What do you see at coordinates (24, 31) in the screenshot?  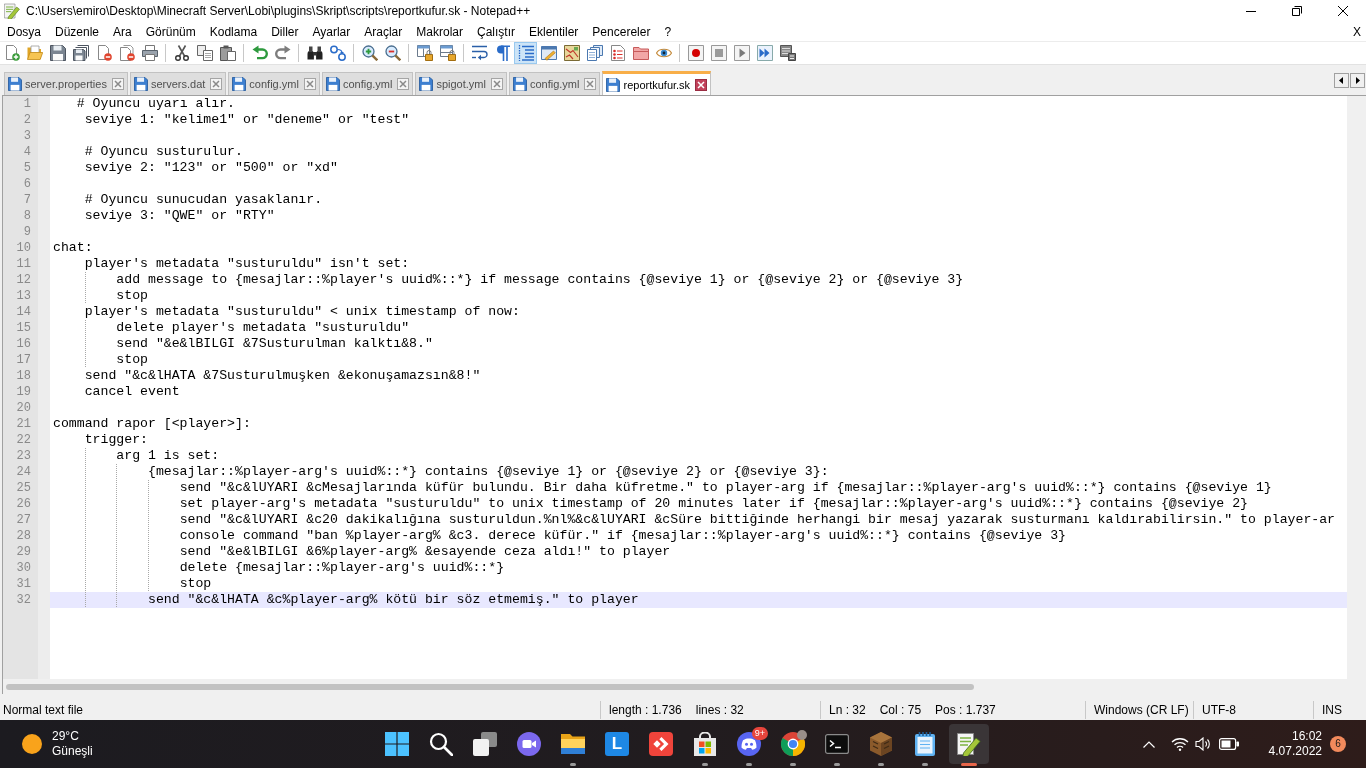 I see `menu-item: Dosya` at bounding box center [24, 31].